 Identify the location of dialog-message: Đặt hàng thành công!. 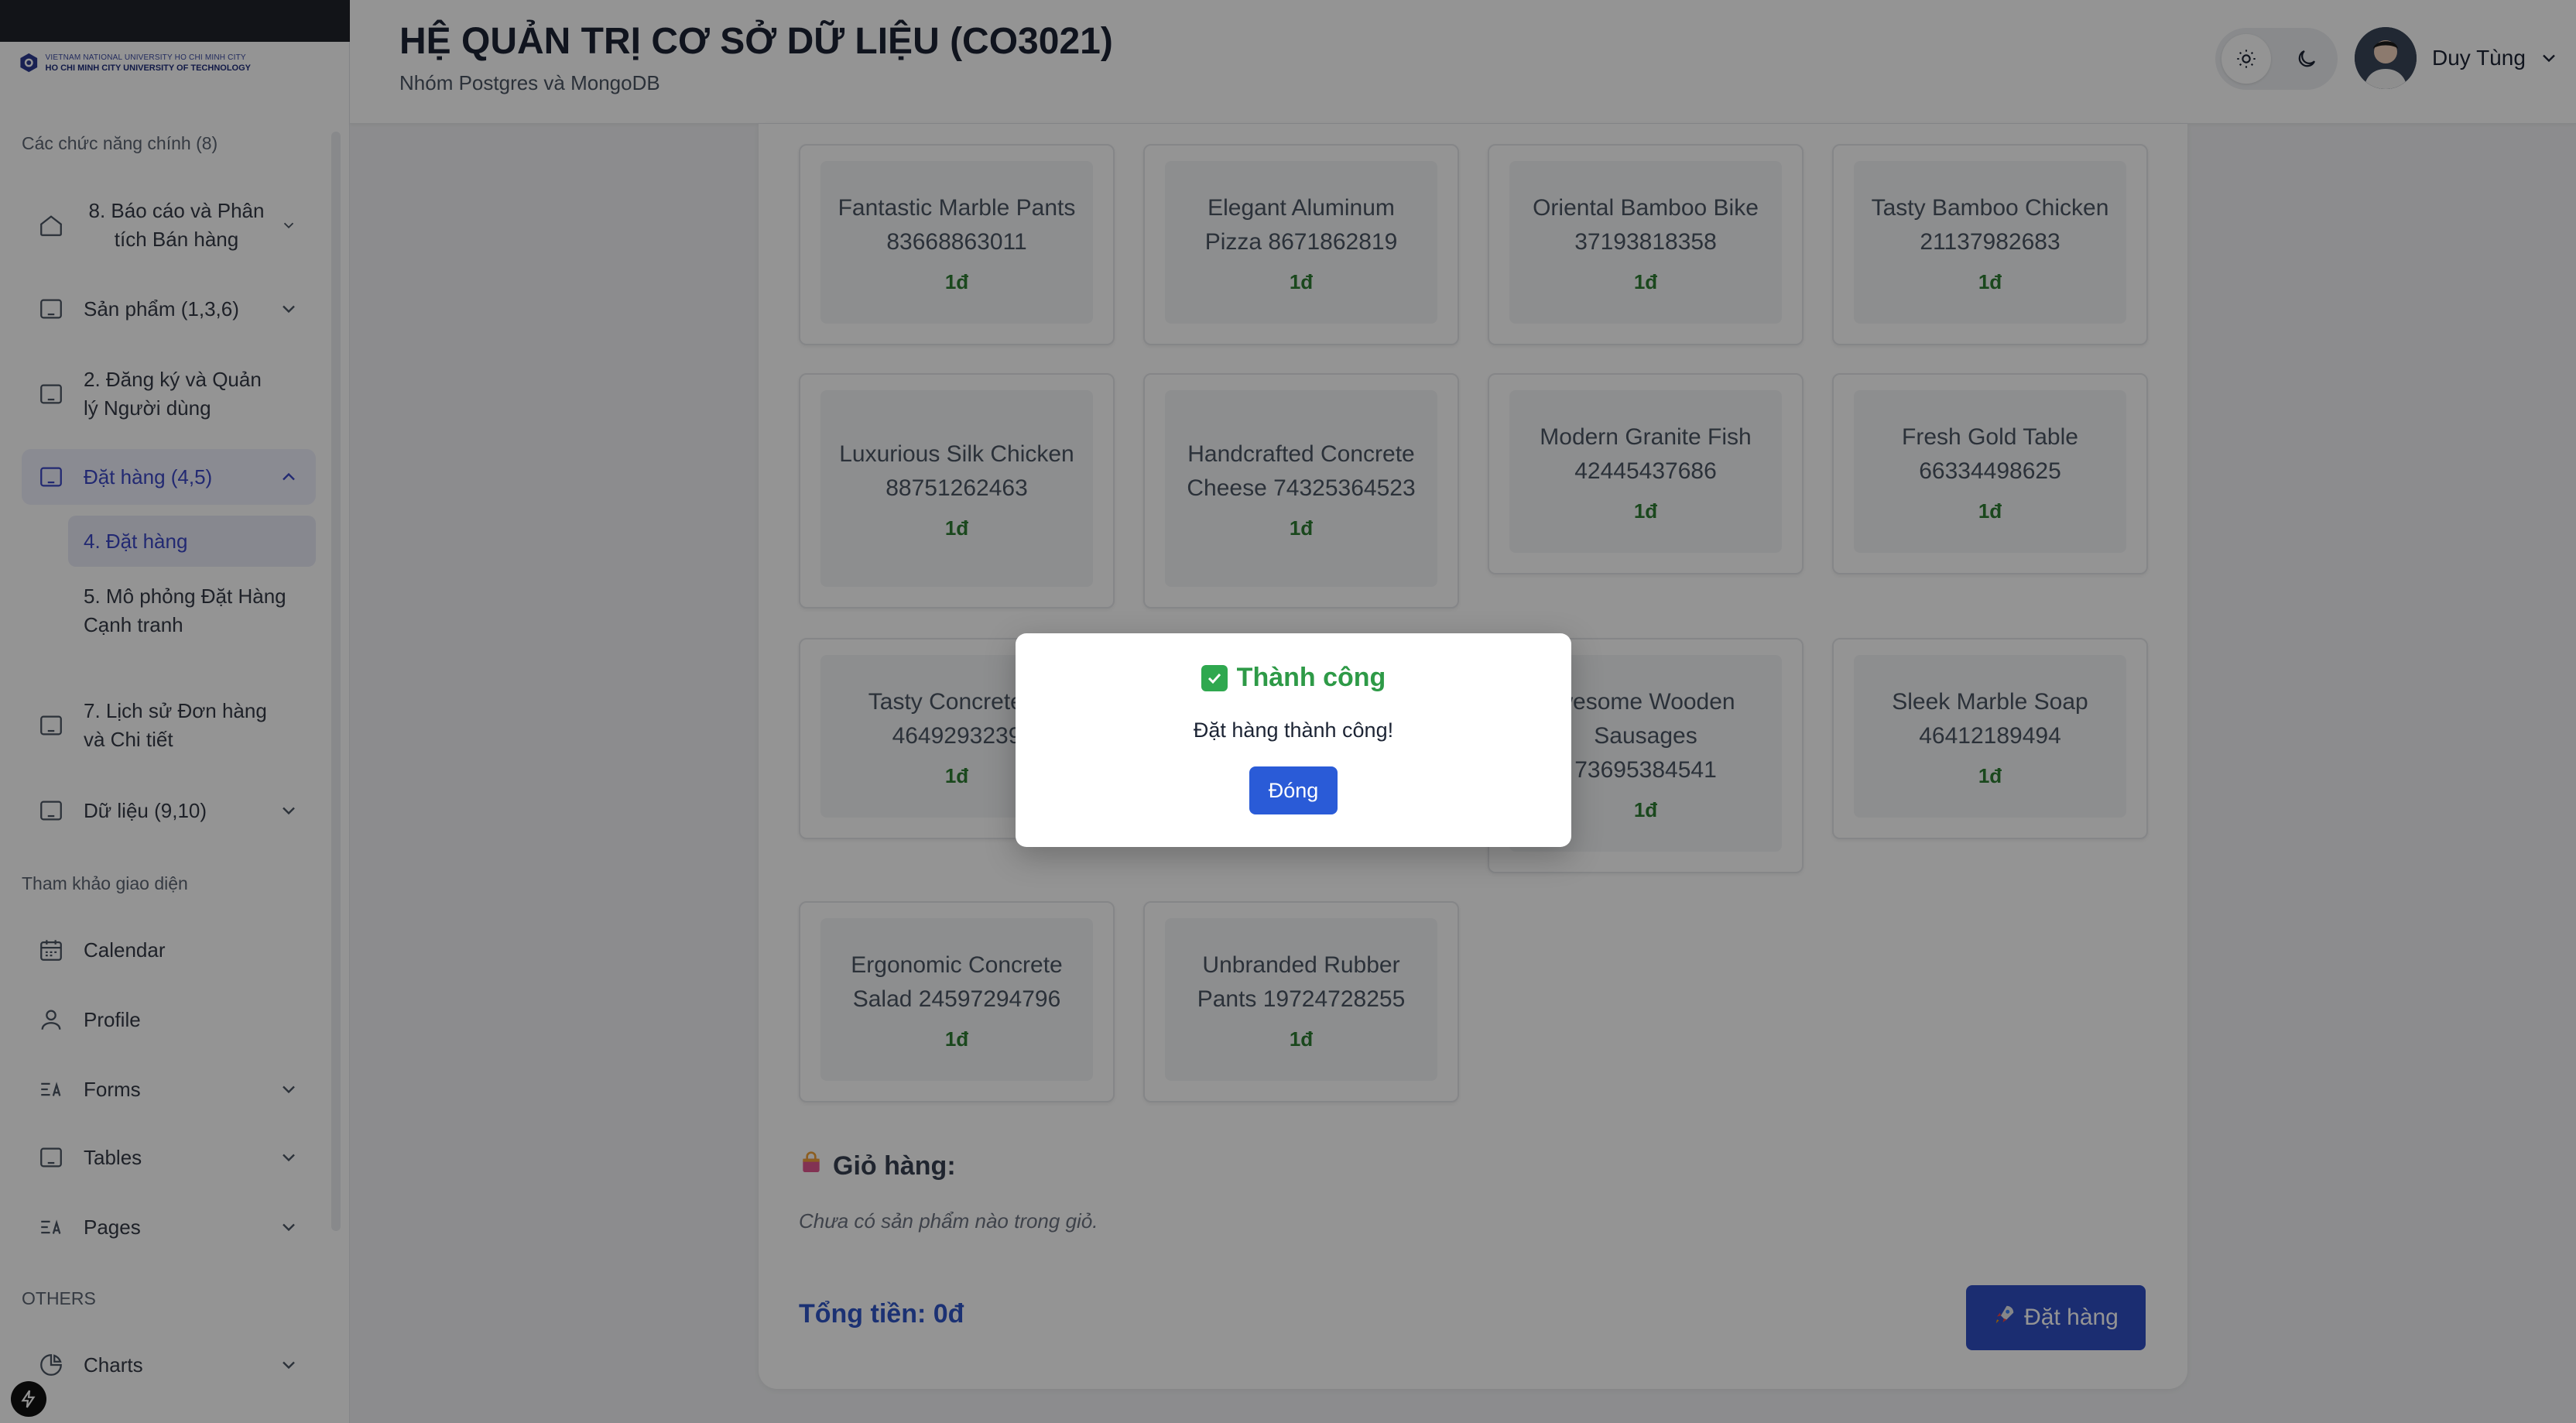
(1293, 730).